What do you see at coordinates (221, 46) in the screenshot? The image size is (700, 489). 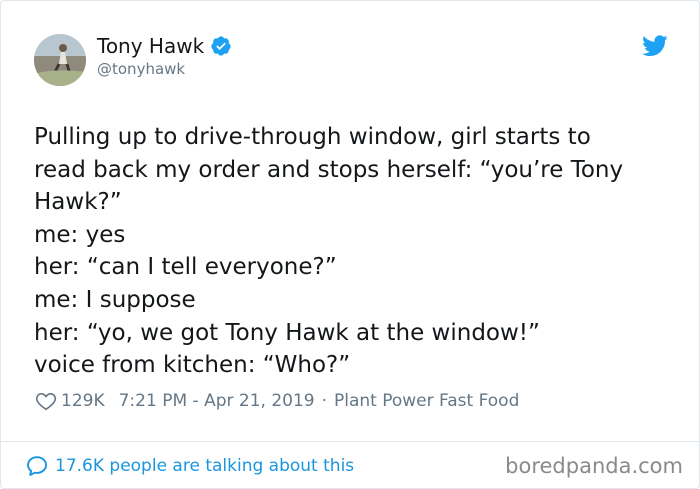 I see `verified-badge-icon` at bounding box center [221, 46].